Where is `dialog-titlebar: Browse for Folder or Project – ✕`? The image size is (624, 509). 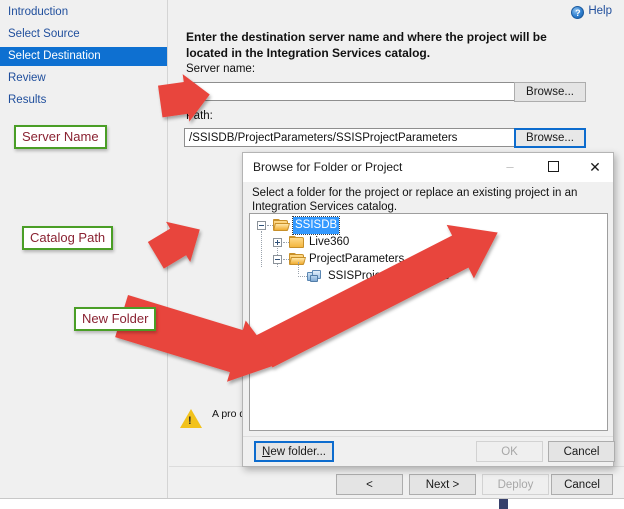
dialog-titlebar: Browse for Folder or Project – ✕ is located at coordinates (428, 167).